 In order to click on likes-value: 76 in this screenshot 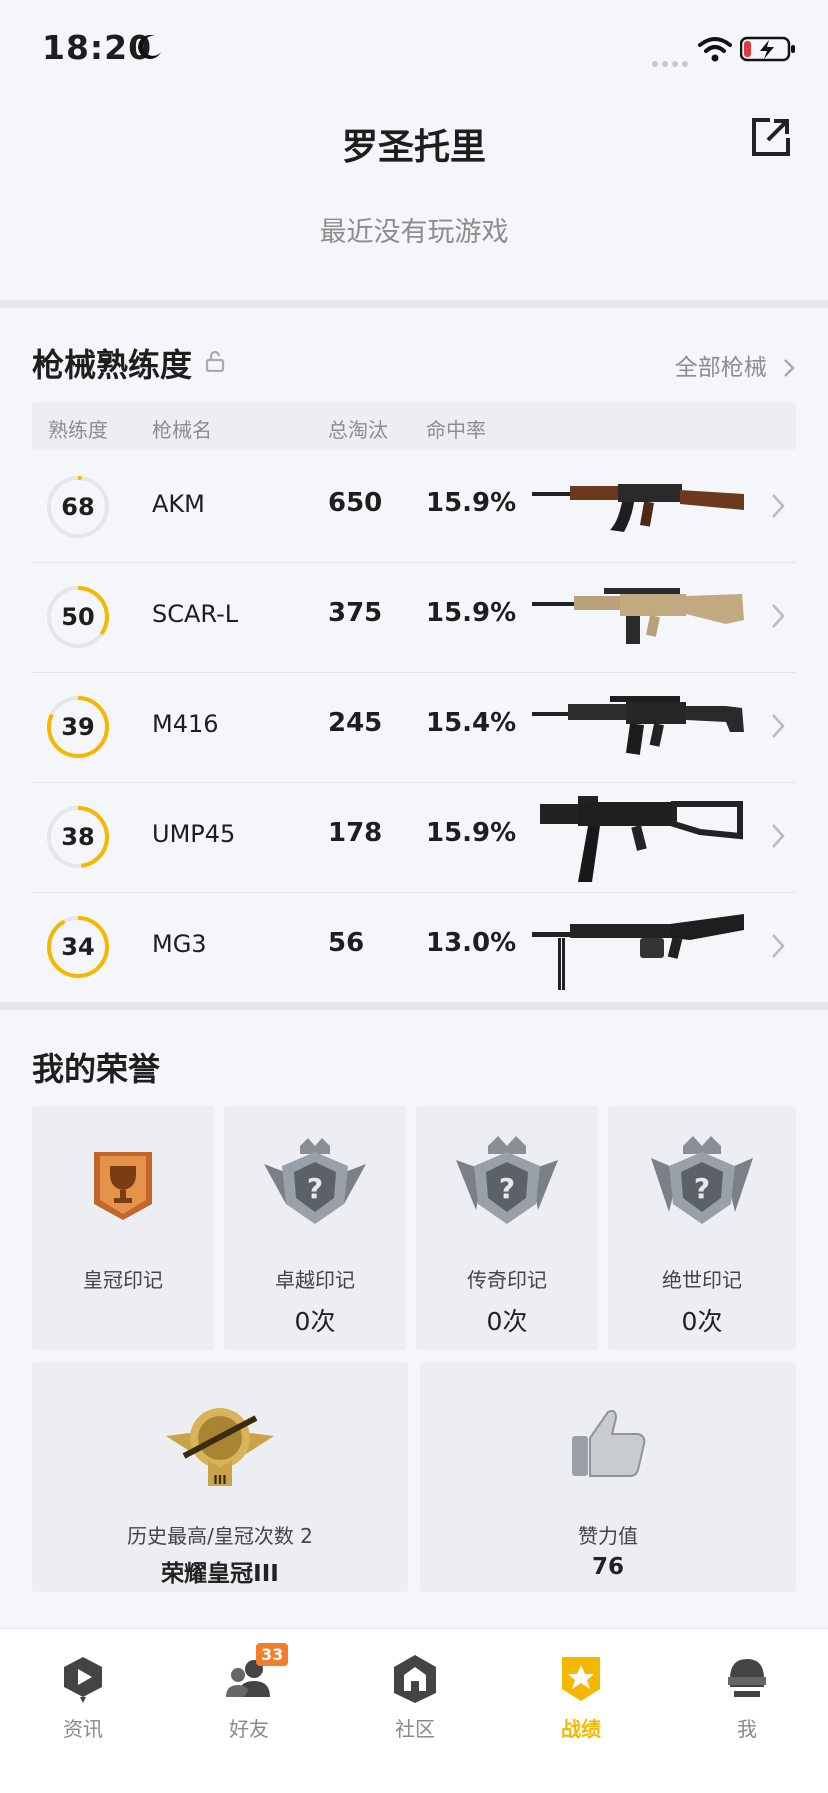, I will do `click(607, 1567)`.